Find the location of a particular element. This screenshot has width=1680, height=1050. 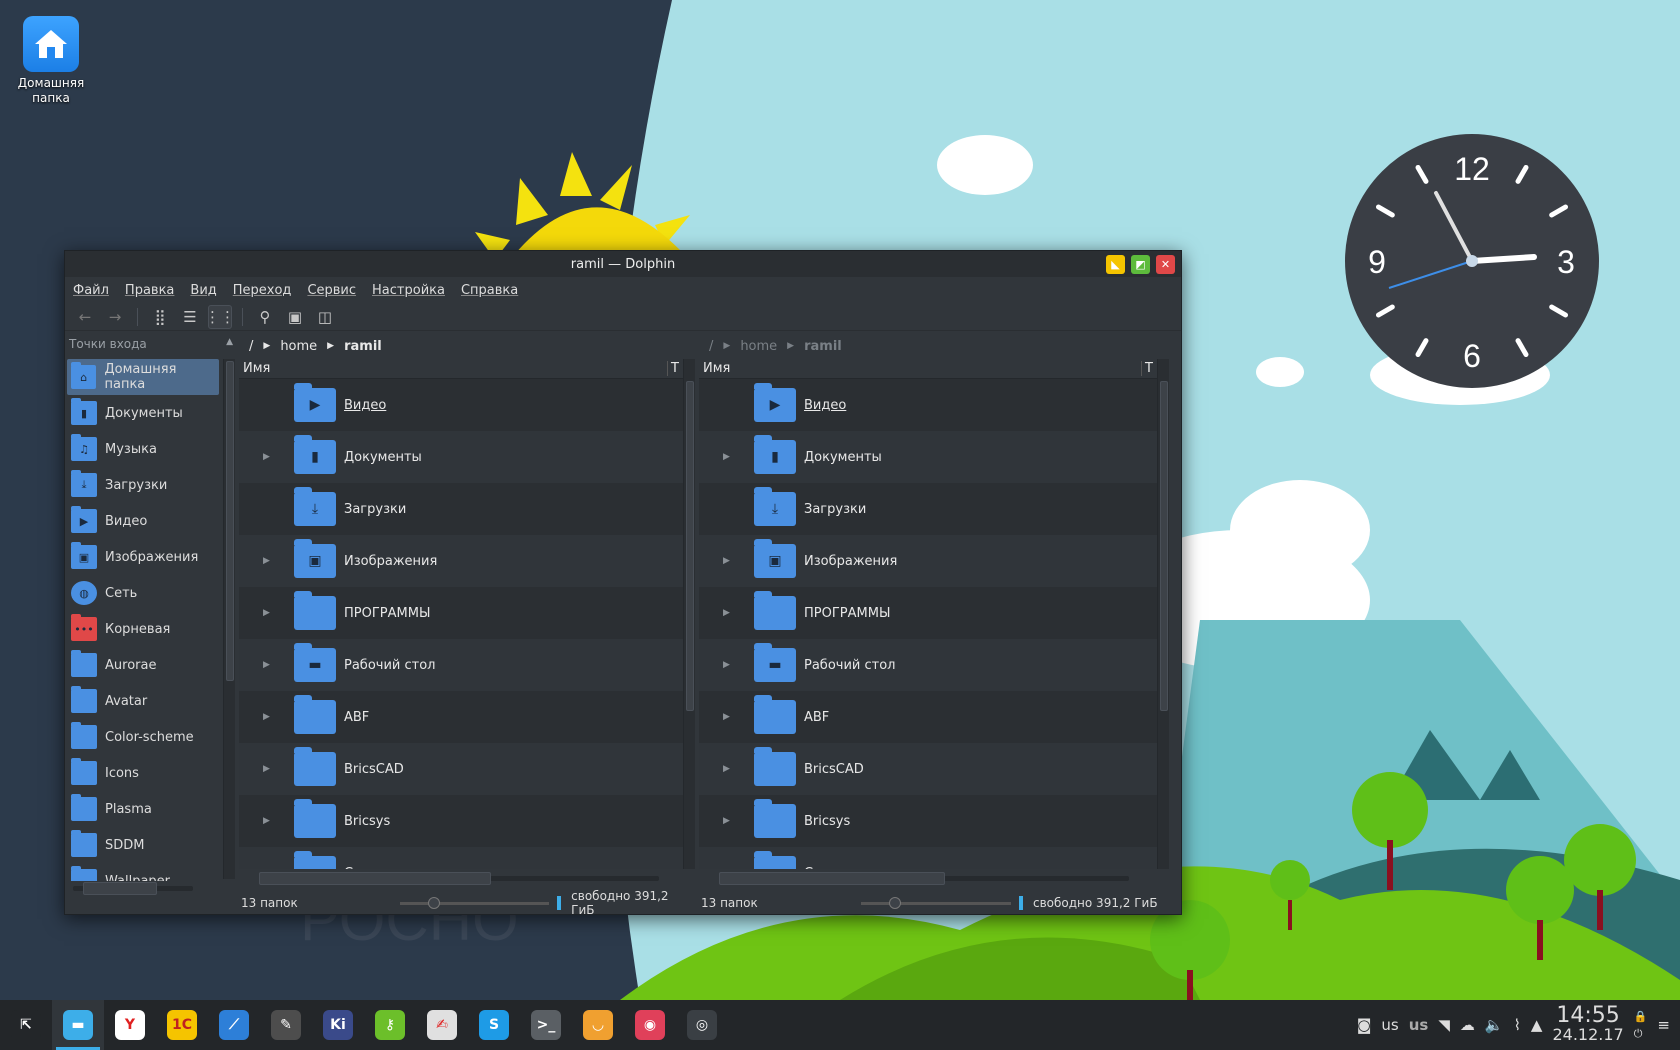

sidebar-item: Avatar is located at coordinates (143, 701).